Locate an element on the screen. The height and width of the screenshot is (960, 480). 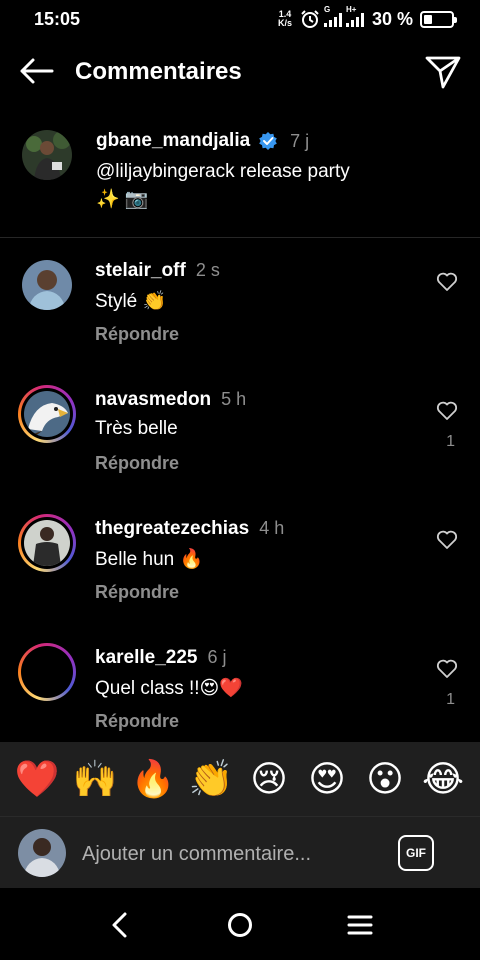
page-title: Commentaires is located at coordinates (158, 71).